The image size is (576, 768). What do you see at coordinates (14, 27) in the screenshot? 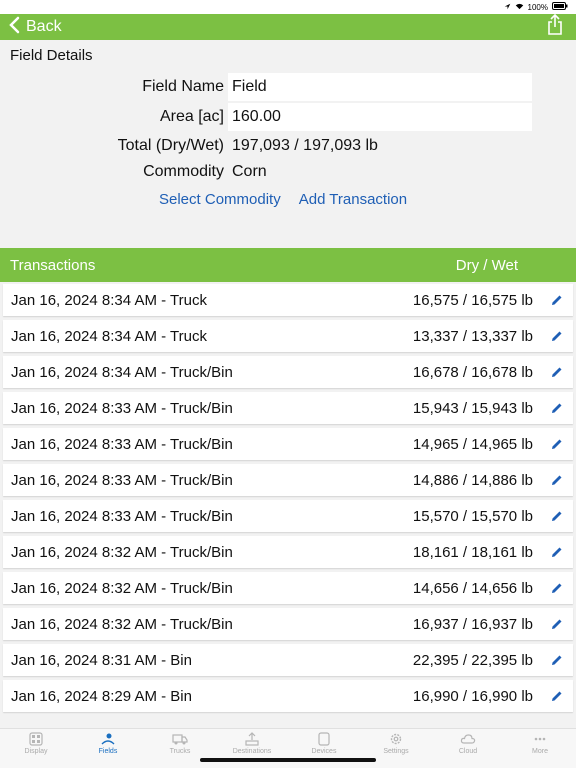
I see `chevron-left-icon` at bounding box center [14, 27].